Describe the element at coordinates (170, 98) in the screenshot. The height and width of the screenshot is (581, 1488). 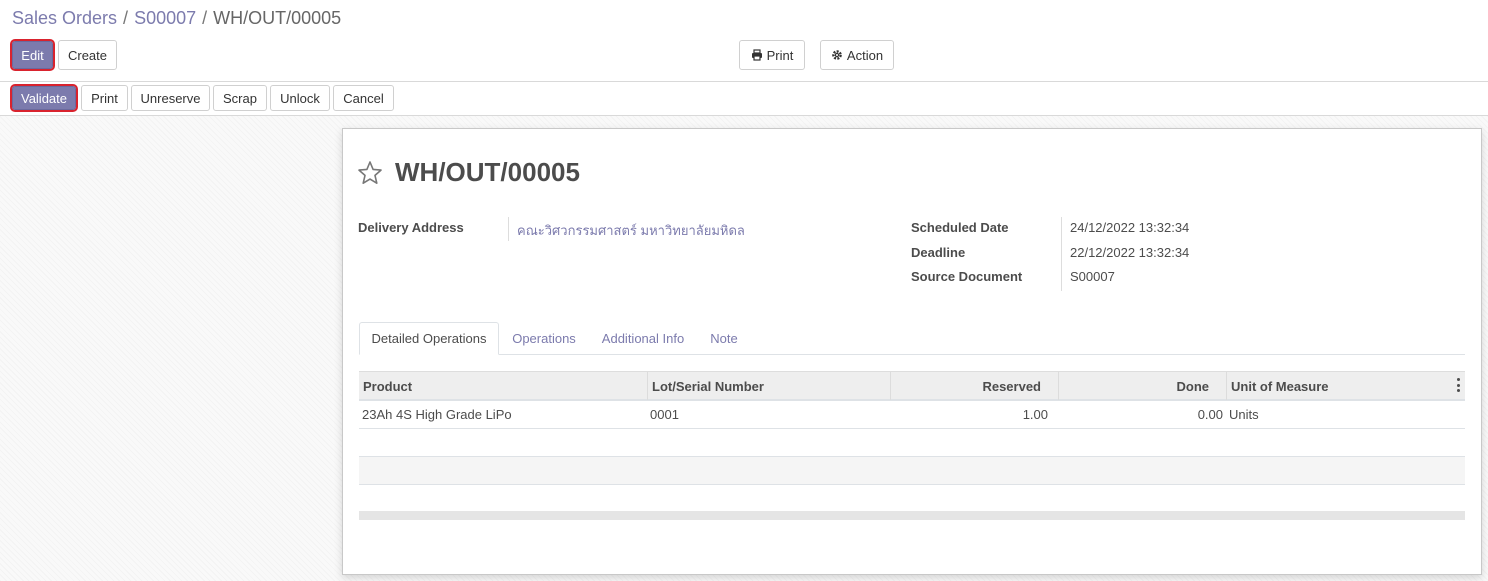
I see `unreserve-button: Unreserve` at that location.